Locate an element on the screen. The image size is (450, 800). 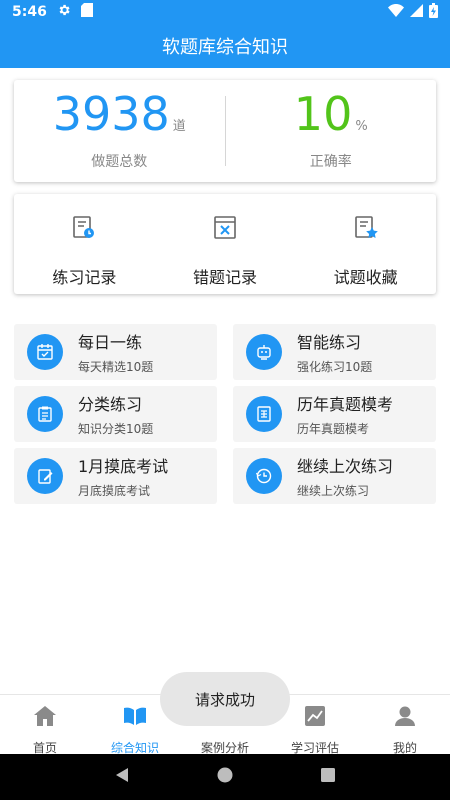
past-exams-tile: 历年真题模考 历年真题模考 is located at coordinates (334, 414).